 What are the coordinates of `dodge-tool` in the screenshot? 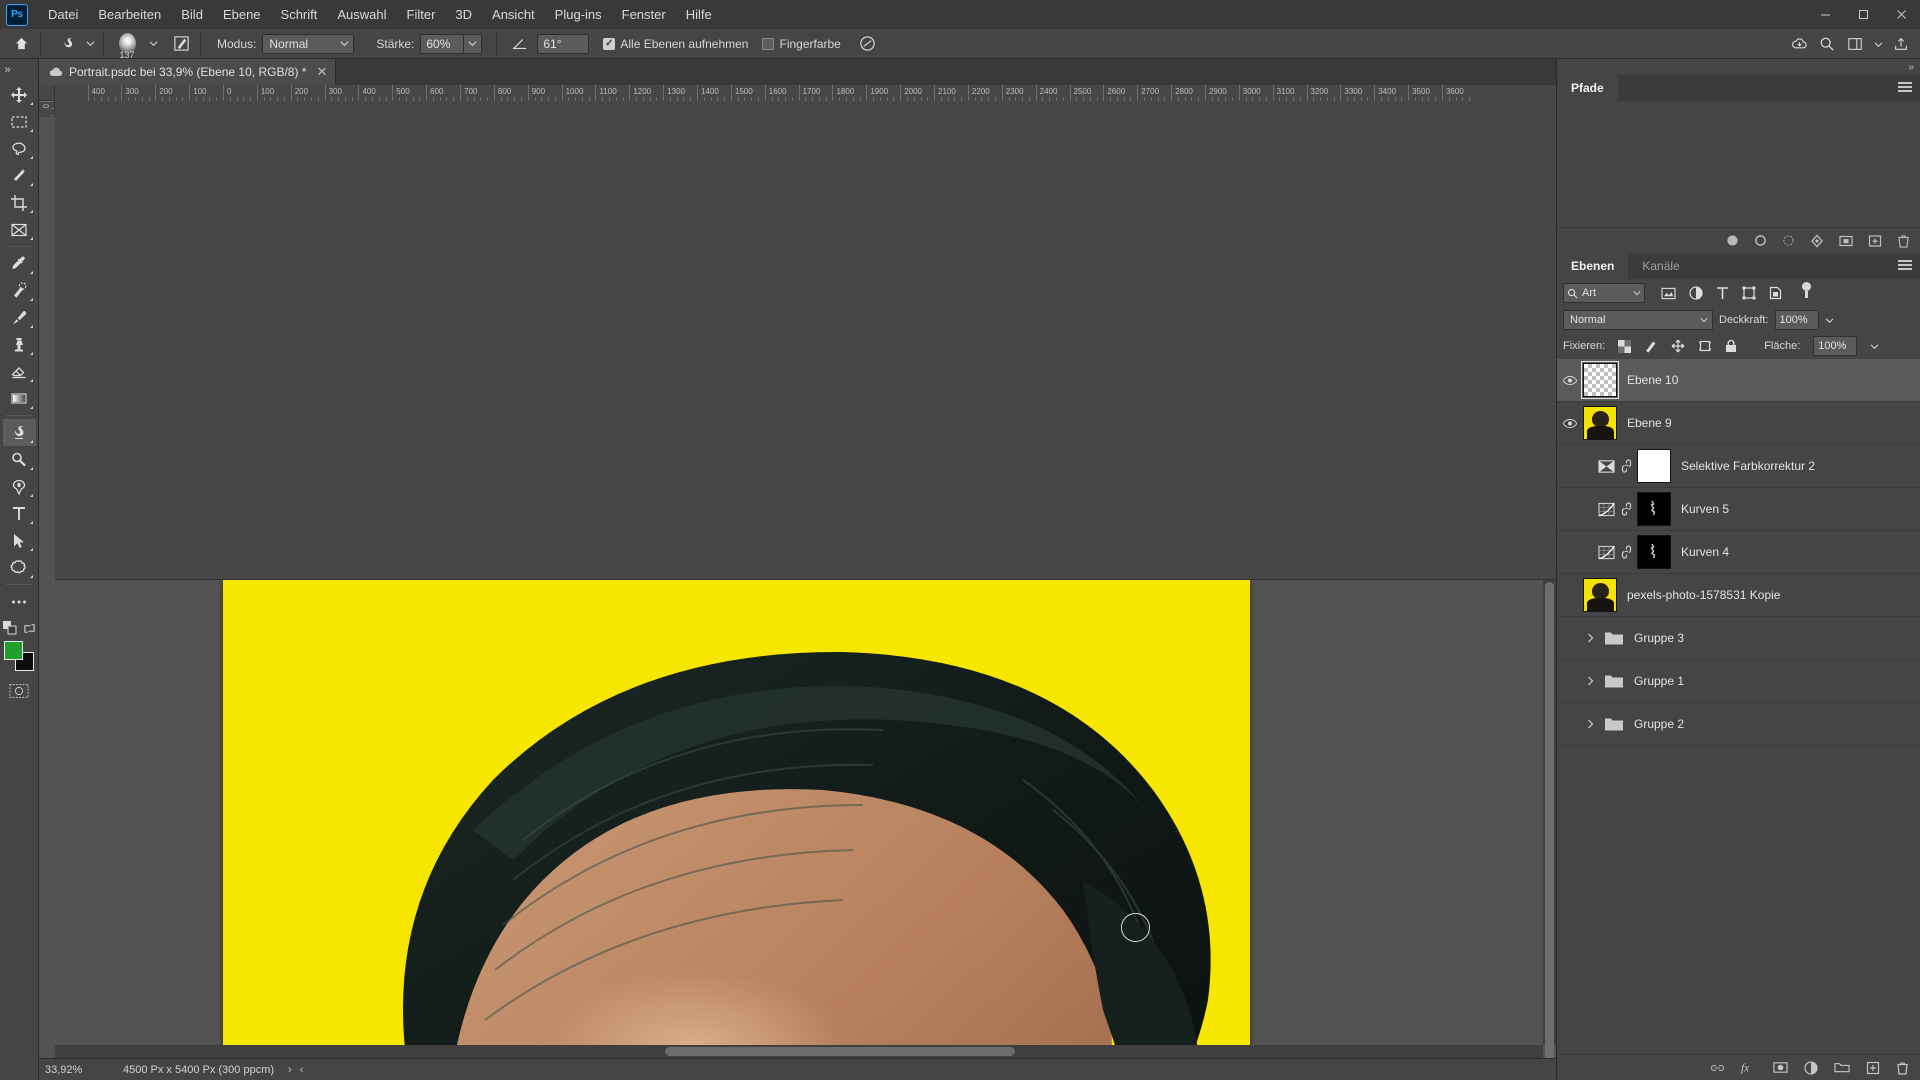 It's located at (19, 459).